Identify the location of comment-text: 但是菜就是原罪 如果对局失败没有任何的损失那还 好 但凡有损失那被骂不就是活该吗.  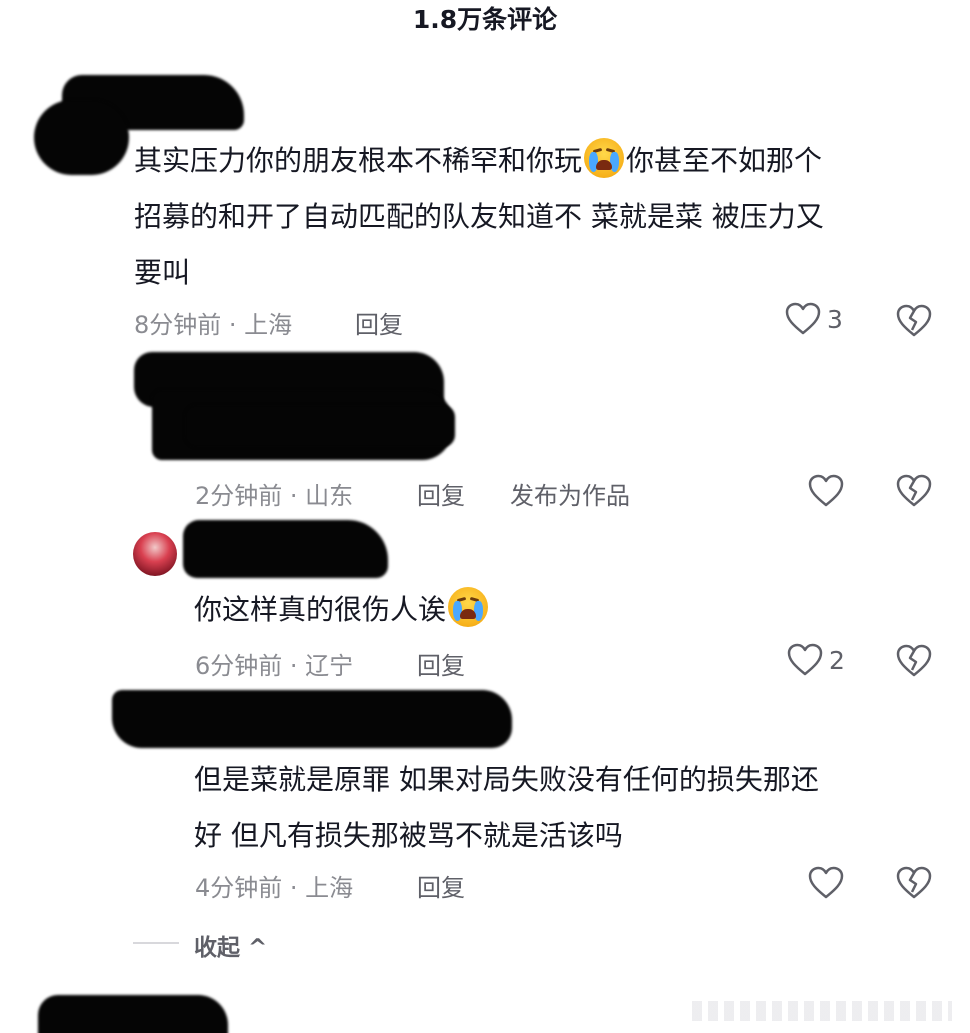
(564, 808).